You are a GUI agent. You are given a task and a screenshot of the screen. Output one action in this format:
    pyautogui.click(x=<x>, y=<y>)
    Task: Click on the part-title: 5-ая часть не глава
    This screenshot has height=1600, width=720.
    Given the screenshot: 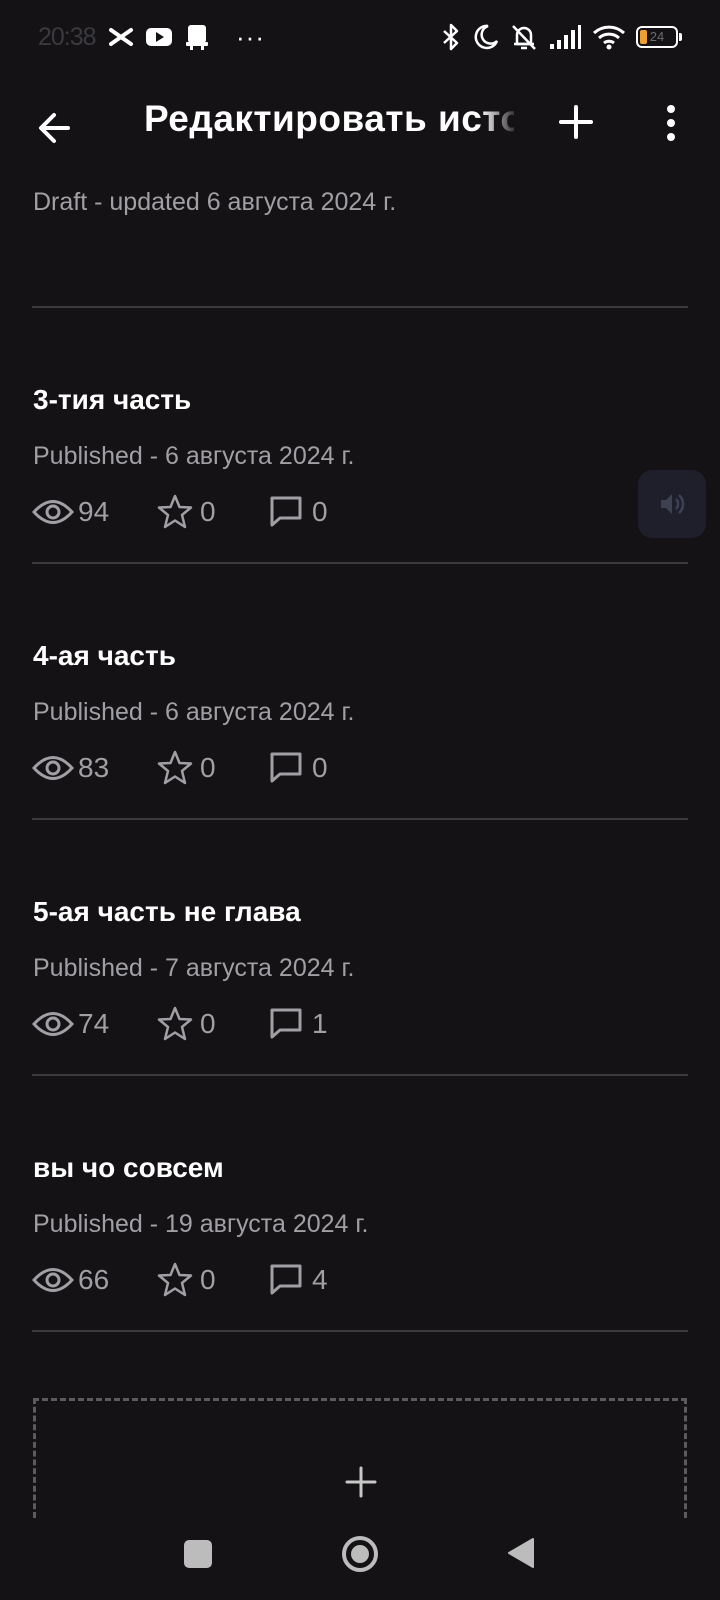 What is the action you would take?
    pyautogui.click(x=167, y=911)
    